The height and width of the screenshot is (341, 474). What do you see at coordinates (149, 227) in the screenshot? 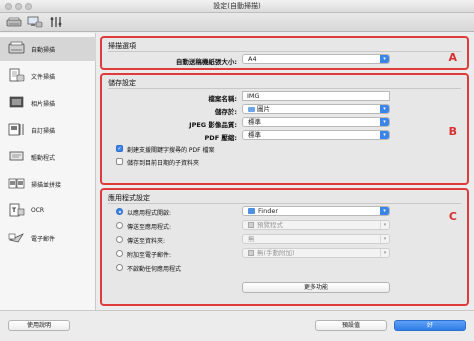
I see `send-to-app-label: 傳送至應用程式:` at bounding box center [149, 227].